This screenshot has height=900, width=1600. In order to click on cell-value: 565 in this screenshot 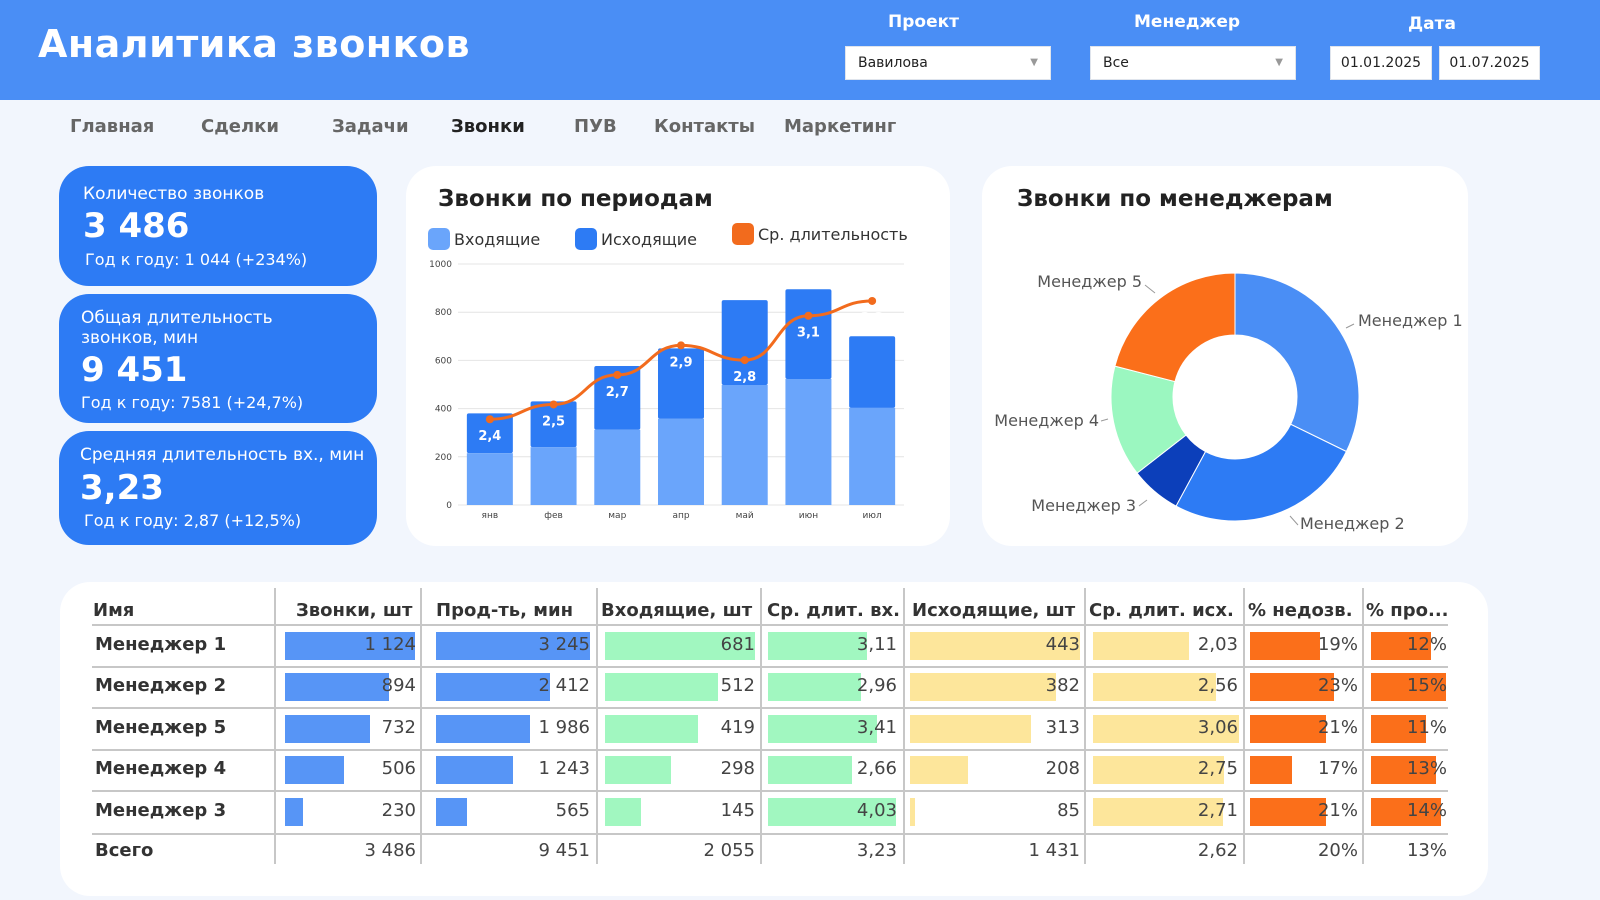, I will do `click(572, 810)`.